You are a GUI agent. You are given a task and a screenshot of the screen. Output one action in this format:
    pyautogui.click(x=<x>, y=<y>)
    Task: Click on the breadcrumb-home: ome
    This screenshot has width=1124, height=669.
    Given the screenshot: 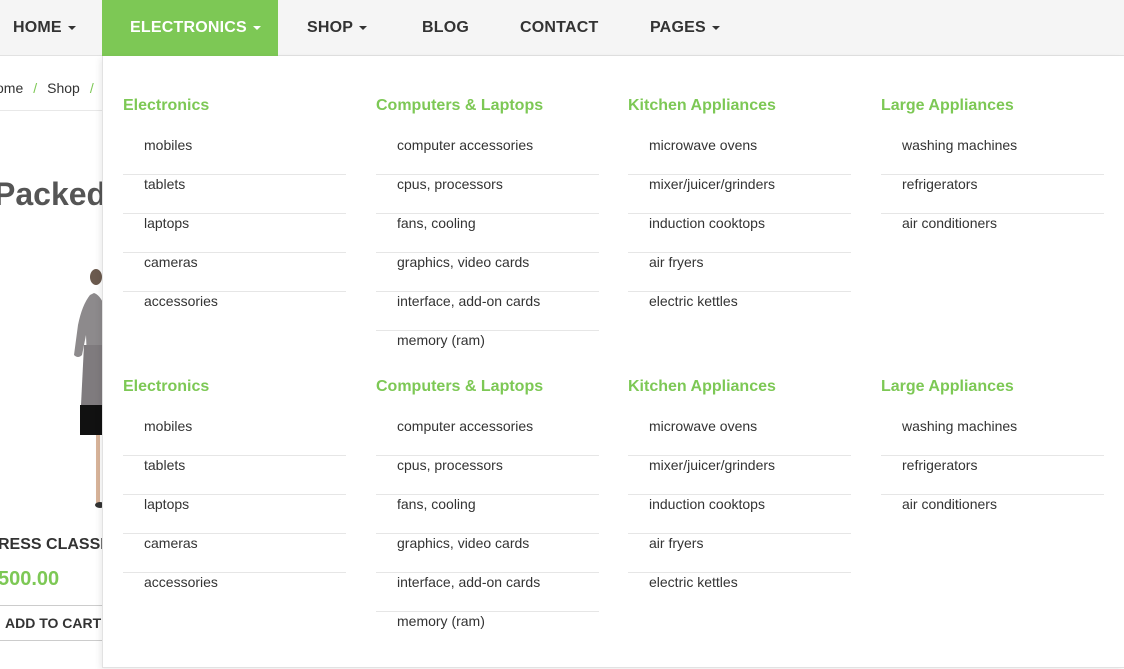 What is the action you would take?
    pyautogui.click(x=11, y=88)
    